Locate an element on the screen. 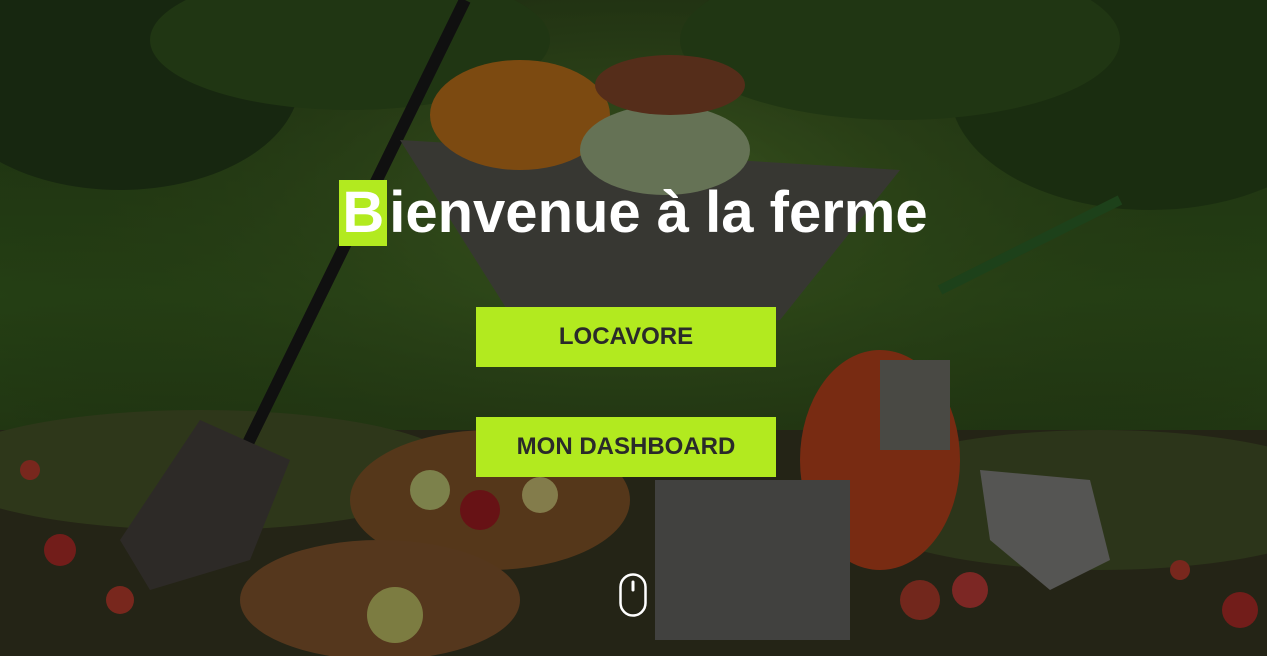  page-title: Bienvenue à la ferme is located at coordinates (633, 213).